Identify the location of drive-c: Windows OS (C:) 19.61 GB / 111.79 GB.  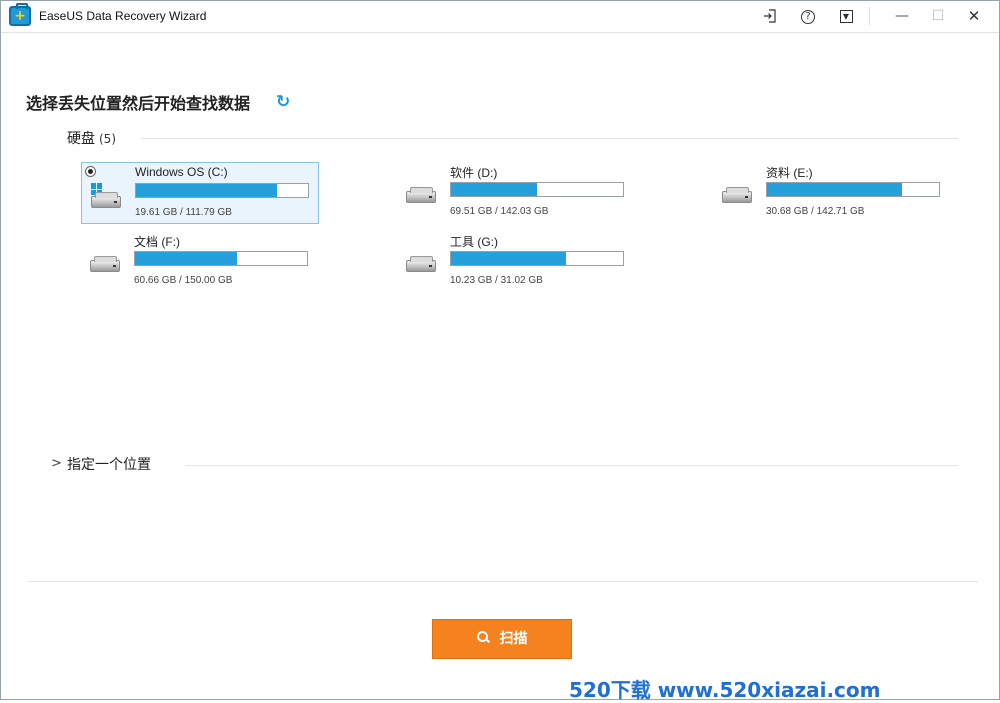
(200, 193).